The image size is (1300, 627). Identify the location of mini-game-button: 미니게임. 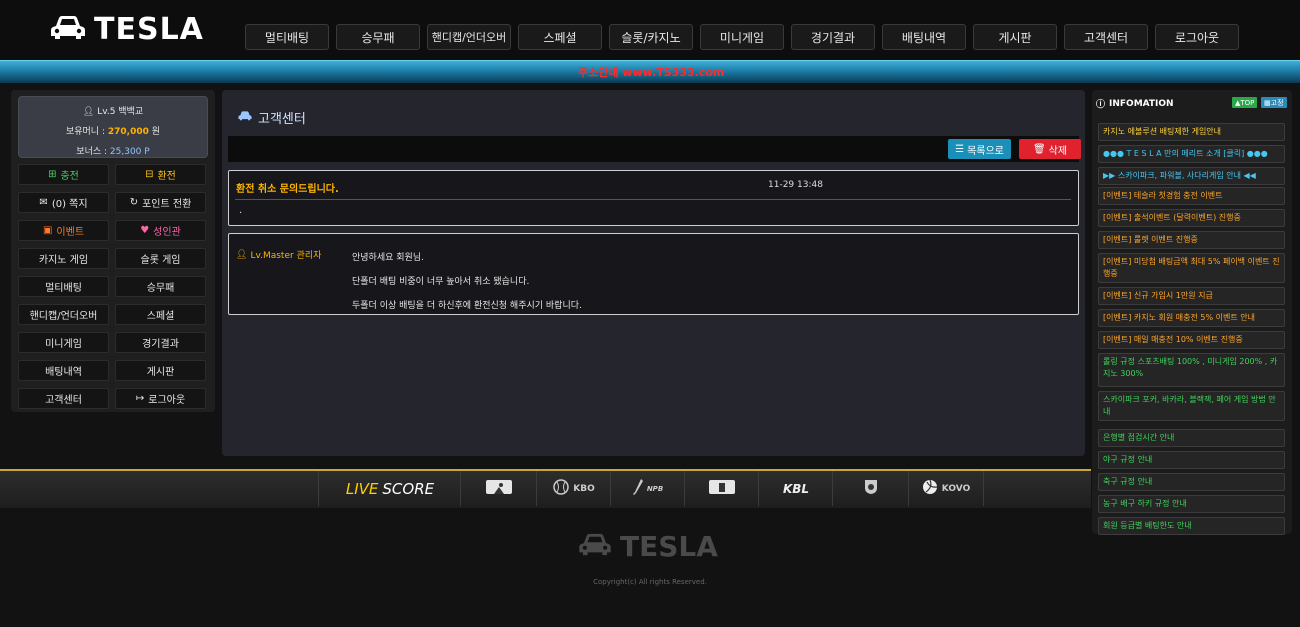
(63, 342).